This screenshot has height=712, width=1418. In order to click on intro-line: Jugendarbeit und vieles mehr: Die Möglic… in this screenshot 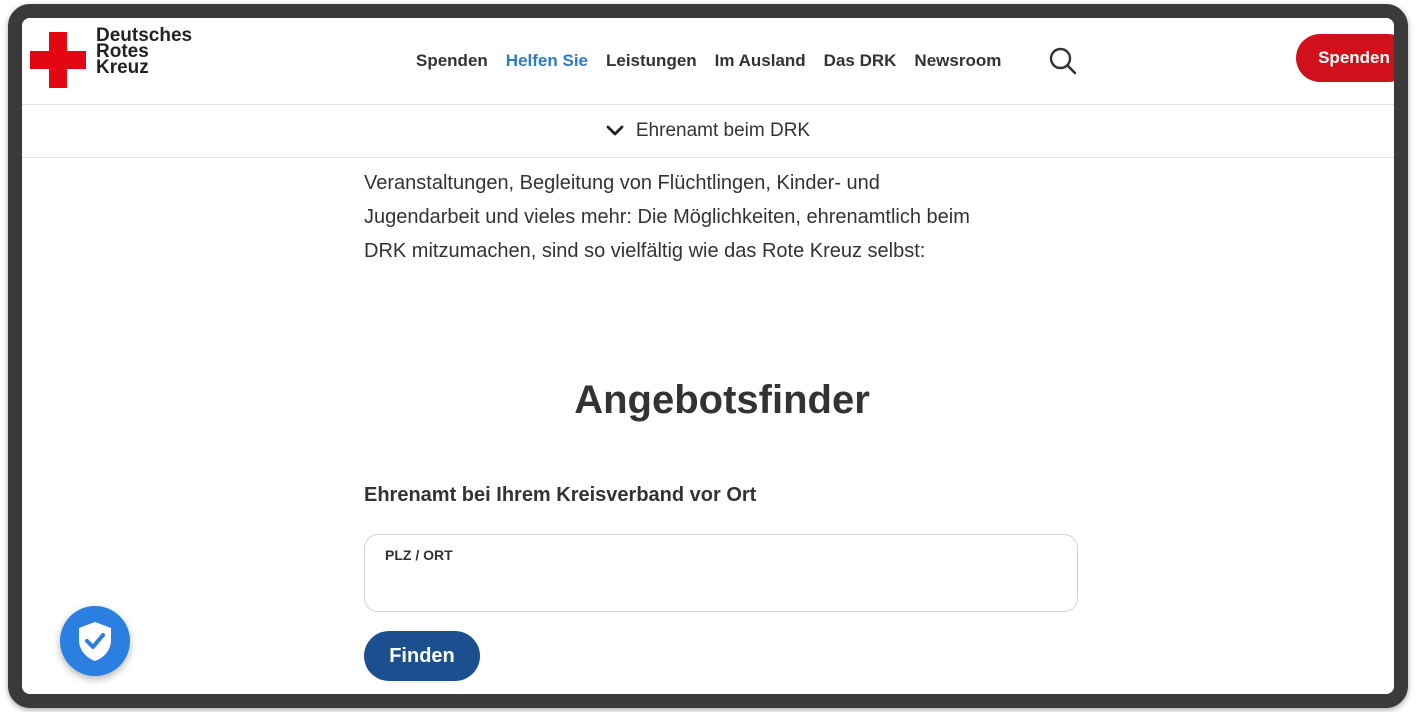, I will do `click(667, 217)`.